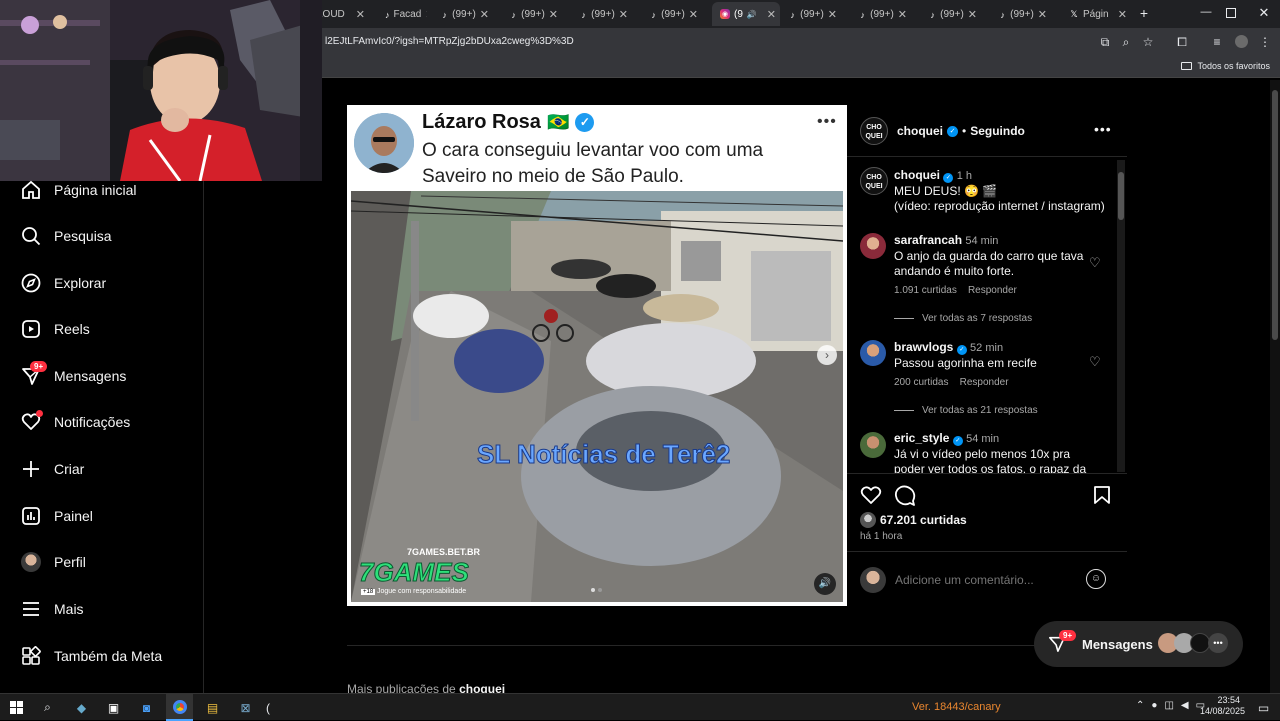 The height and width of the screenshot is (721, 1280). I want to click on comment-user: sarafrancah, so click(928, 240).